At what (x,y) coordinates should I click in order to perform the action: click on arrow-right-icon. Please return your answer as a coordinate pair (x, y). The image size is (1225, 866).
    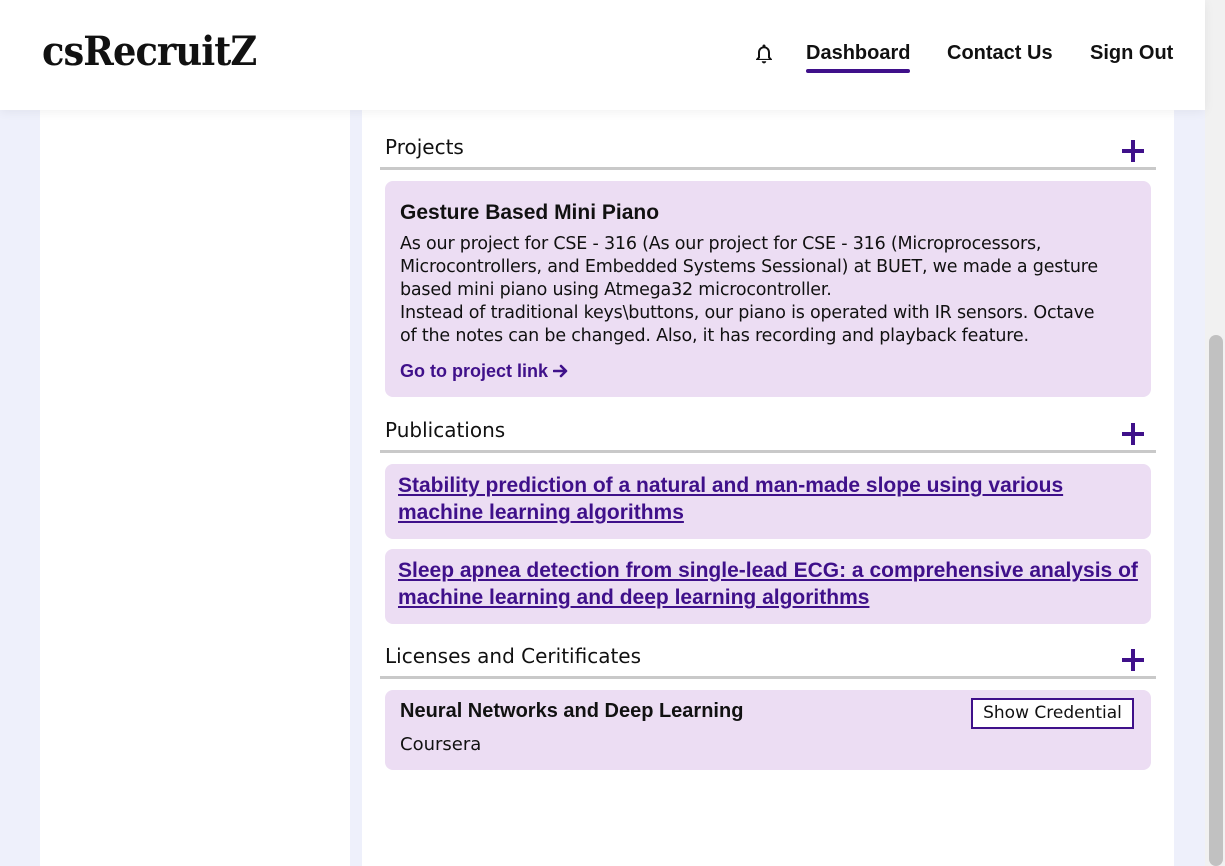
    Looking at the image, I should click on (560, 371).